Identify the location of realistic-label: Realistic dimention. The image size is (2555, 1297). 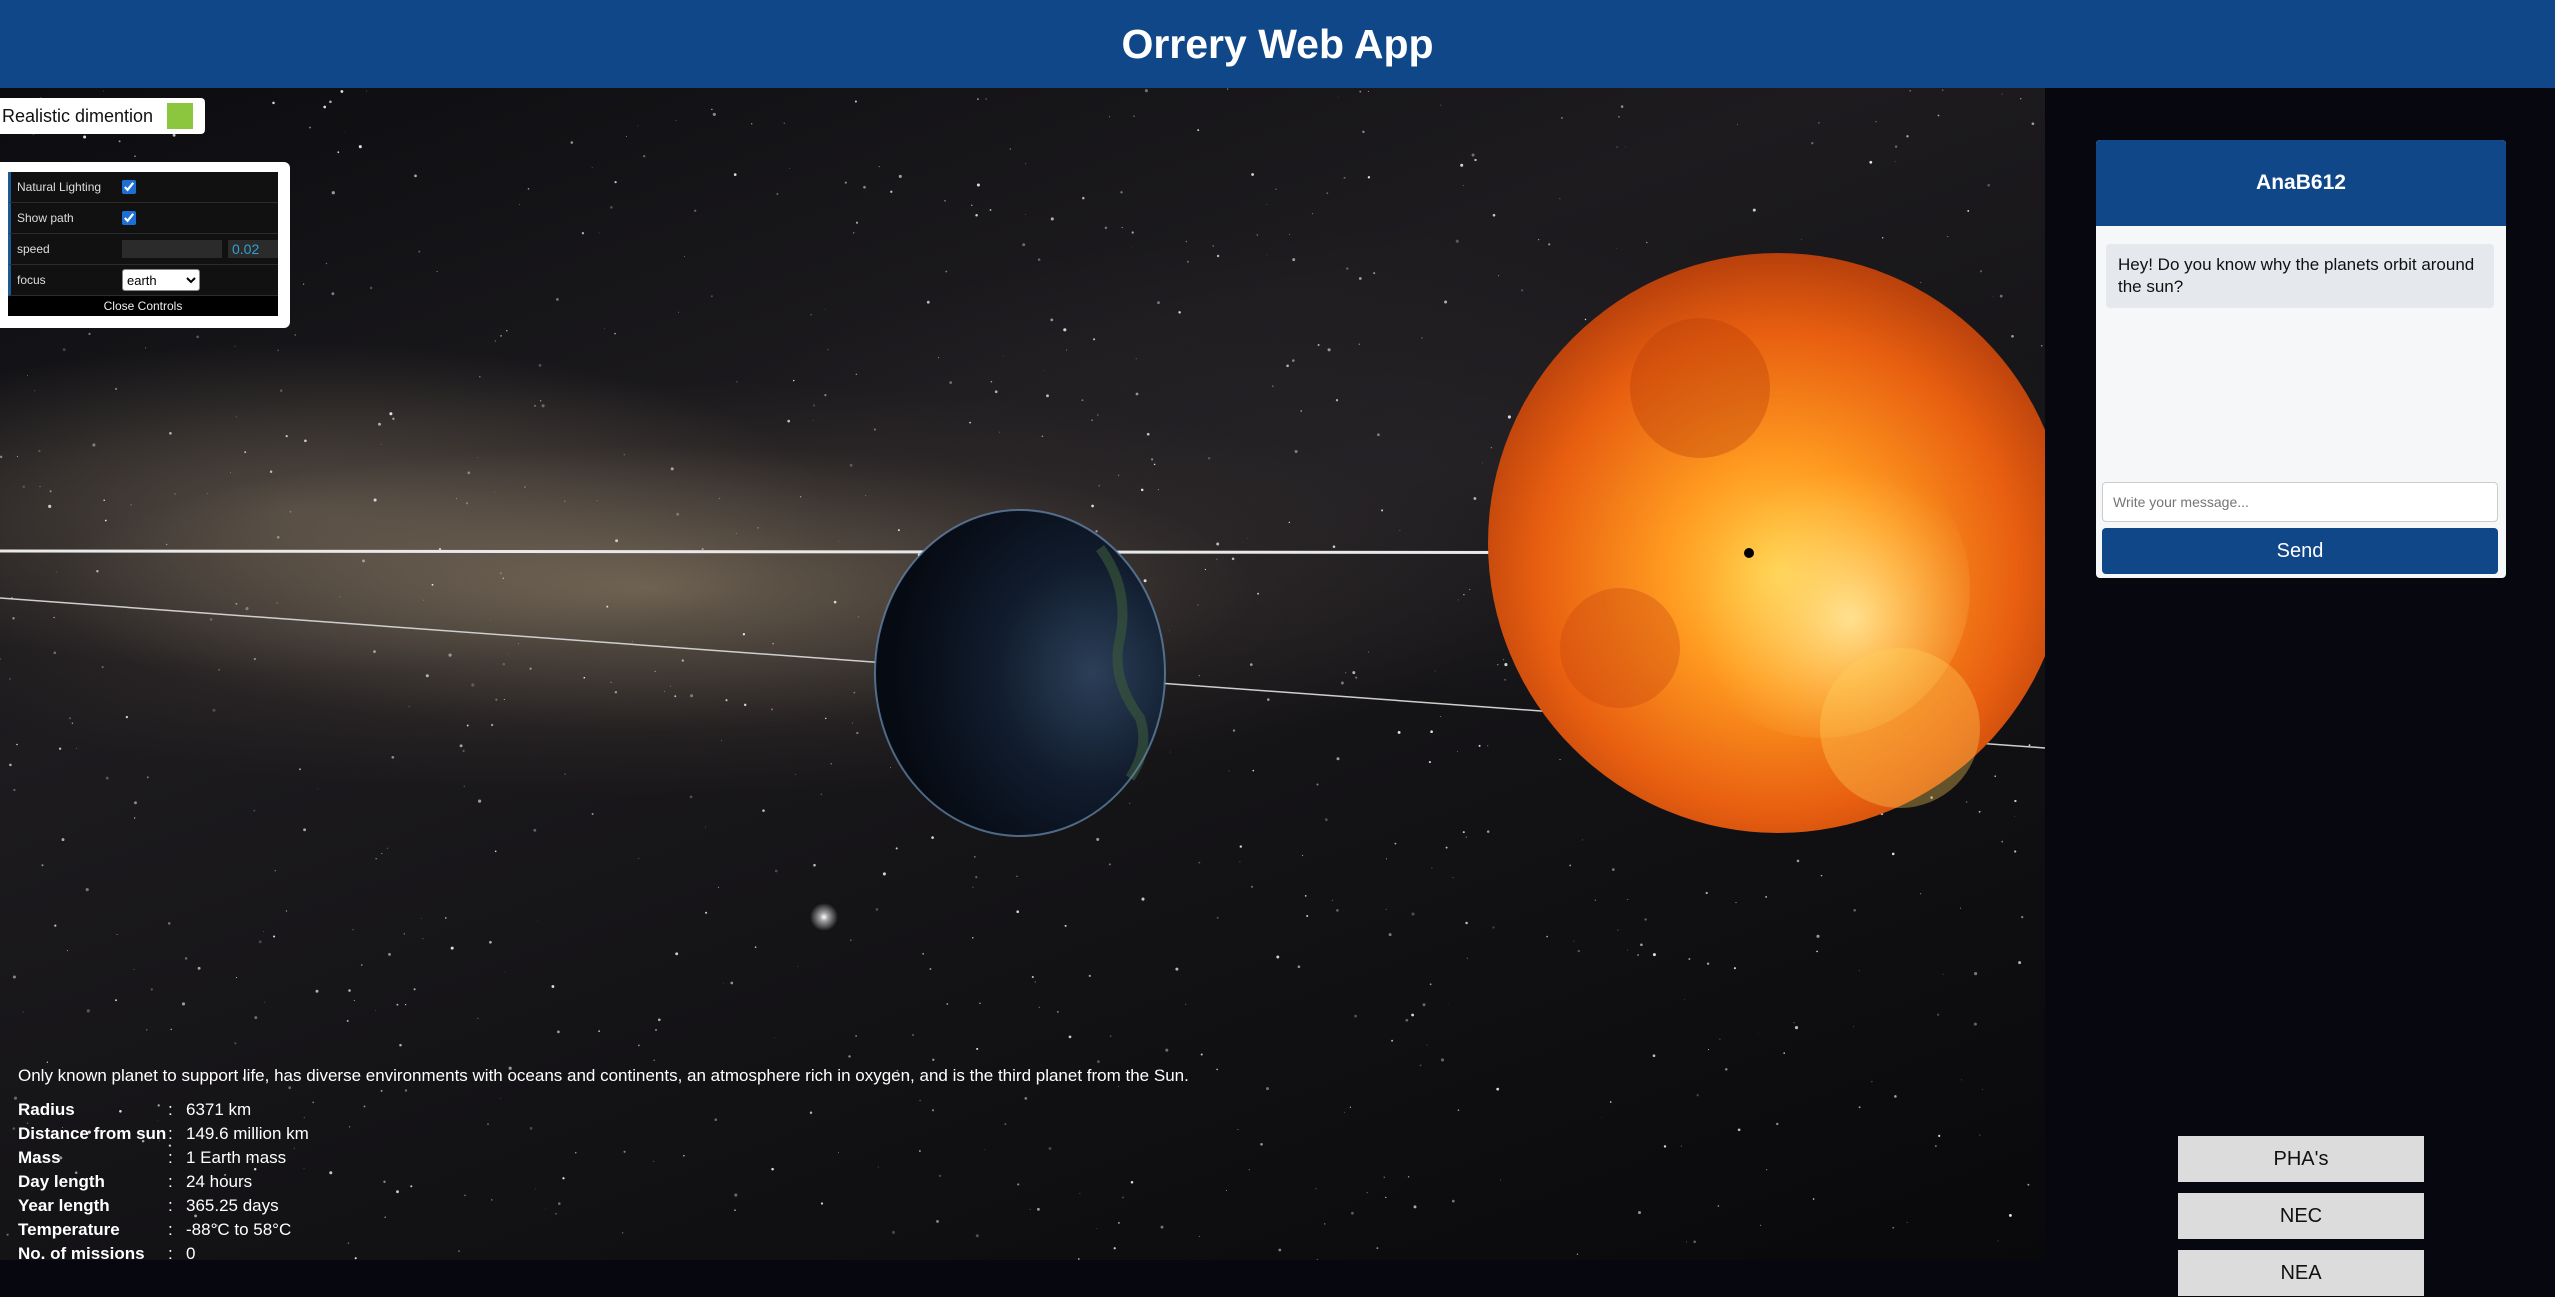
(78, 115).